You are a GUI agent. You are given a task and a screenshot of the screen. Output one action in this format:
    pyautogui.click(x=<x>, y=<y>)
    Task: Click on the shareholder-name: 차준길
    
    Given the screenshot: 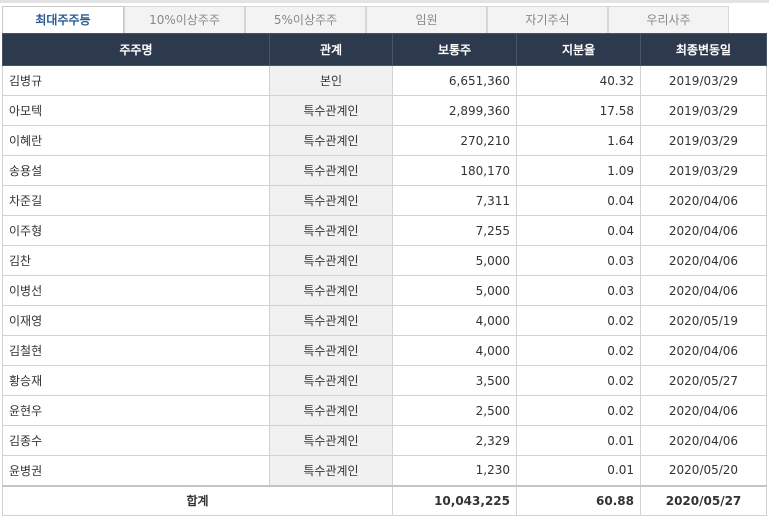 What is the action you would take?
    pyautogui.click(x=136, y=200)
    